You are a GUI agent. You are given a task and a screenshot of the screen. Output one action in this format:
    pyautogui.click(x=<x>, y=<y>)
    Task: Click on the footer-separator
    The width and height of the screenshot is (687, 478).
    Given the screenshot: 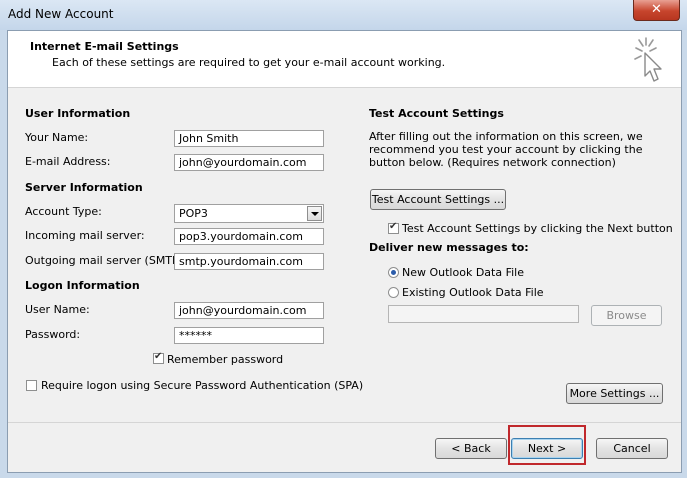 What is the action you would take?
    pyautogui.click(x=344, y=422)
    